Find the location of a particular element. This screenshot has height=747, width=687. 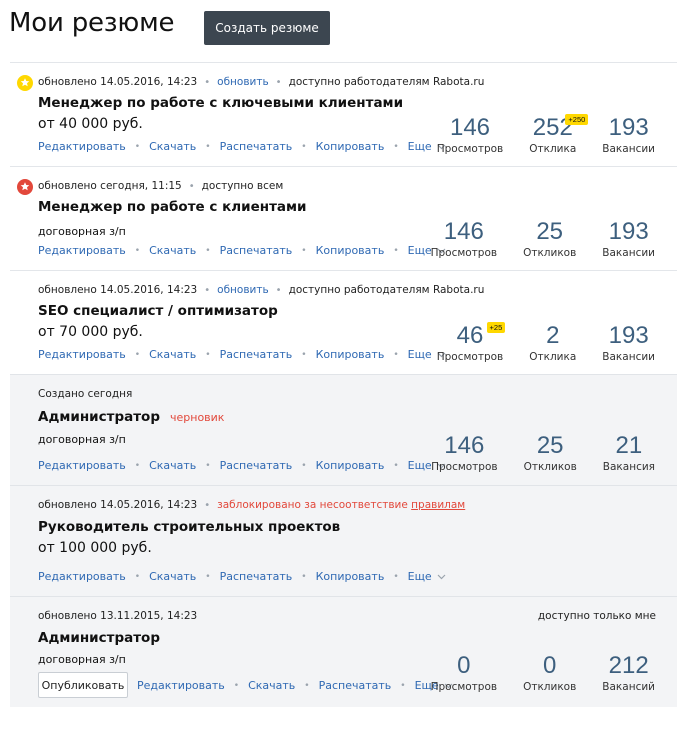

views-stat: 46 +25 Просмотров is located at coordinates (471, 342).